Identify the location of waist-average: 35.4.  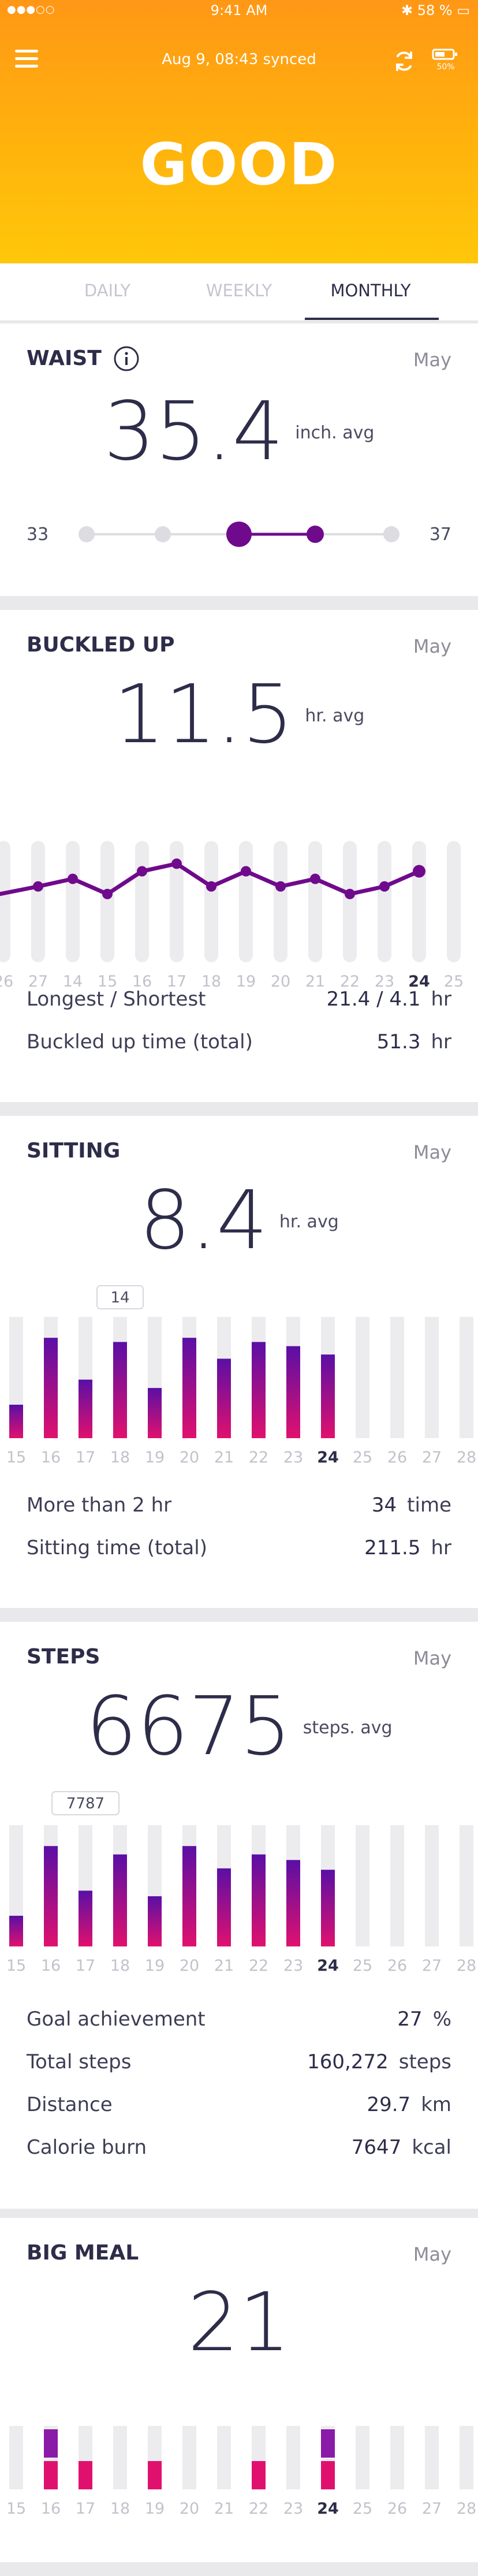
(193, 432).